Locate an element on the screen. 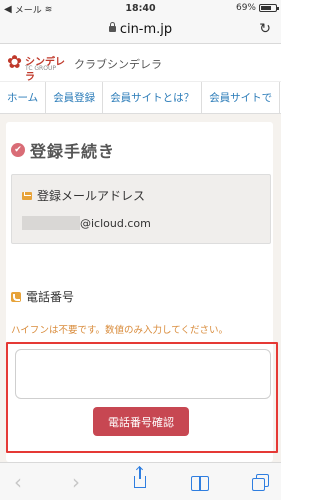 The height and width of the screenshot is (500, 320). tabs-icon is located at coordinates (260, 482).